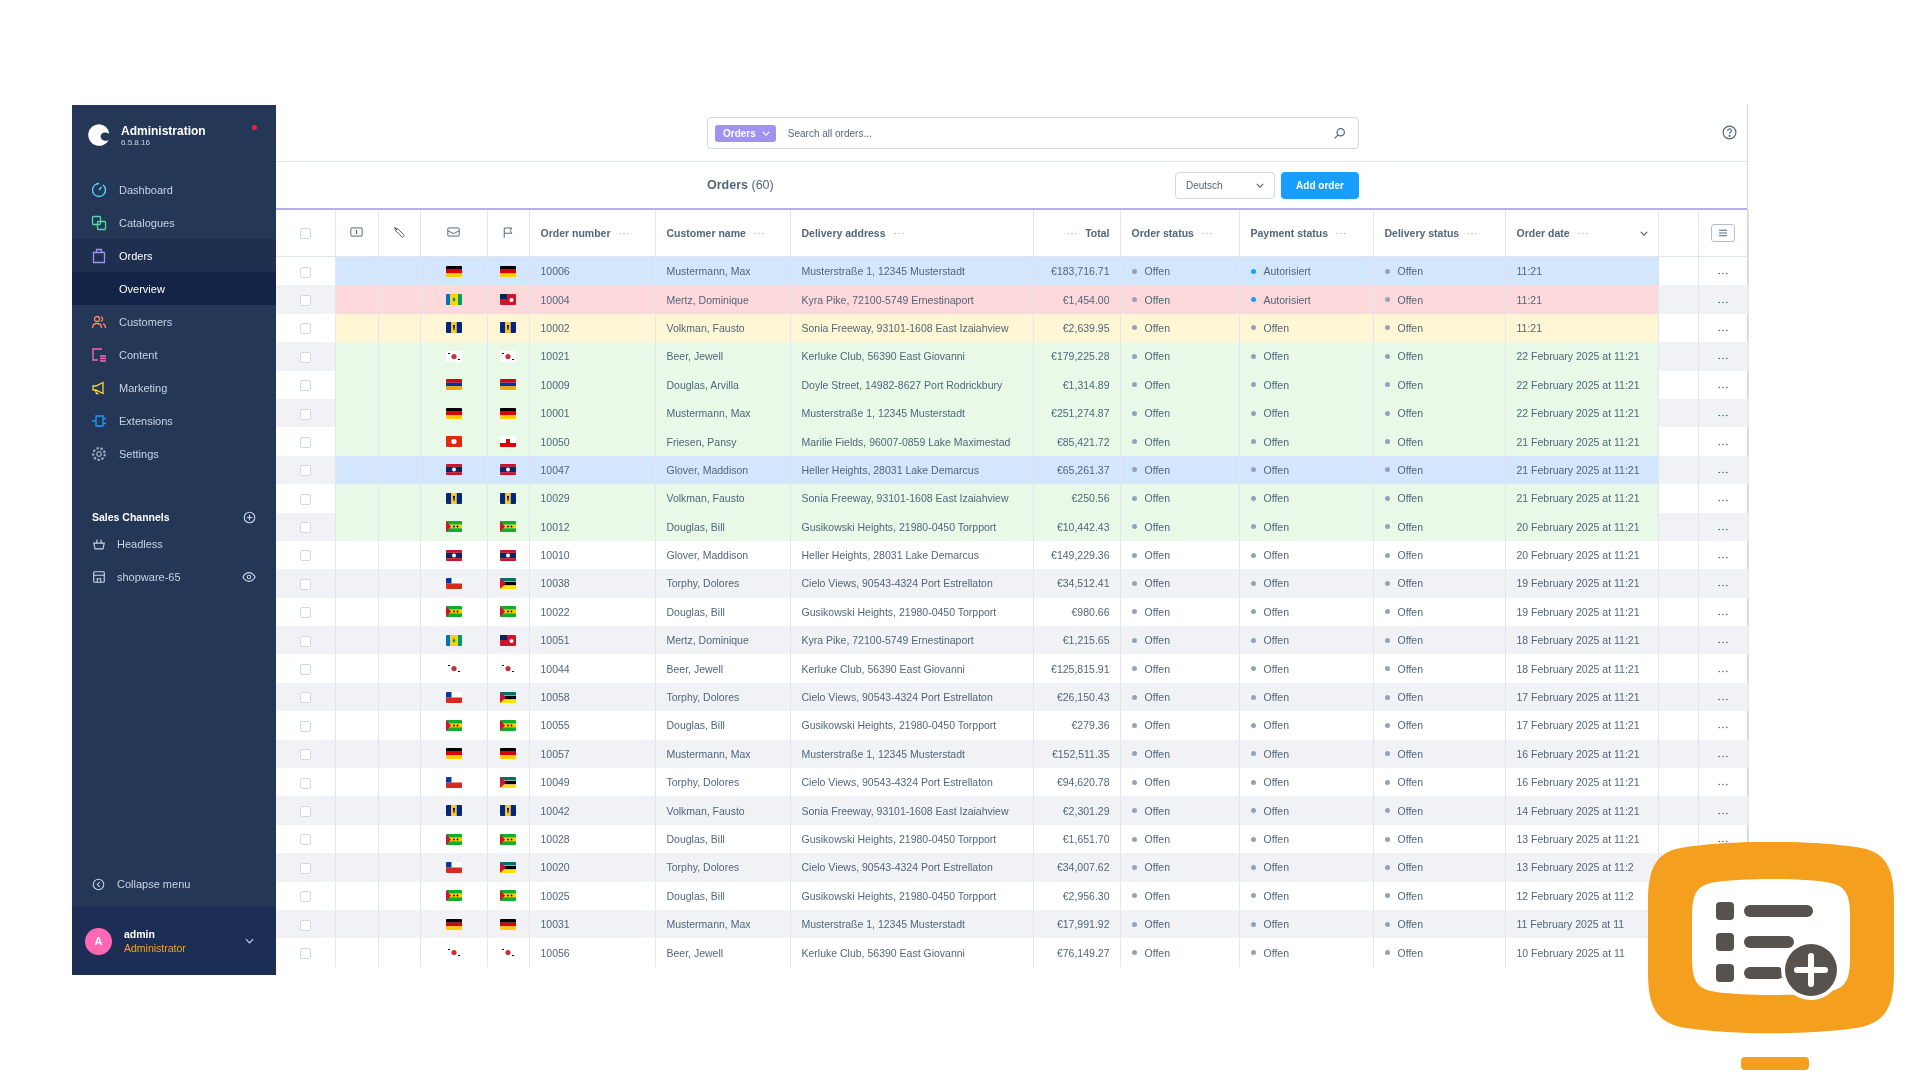  What do you see at coordinates (174, 576) in the screenshot?
I see `sales-channel-item: shopware-65` at bounding box center [174, 576].